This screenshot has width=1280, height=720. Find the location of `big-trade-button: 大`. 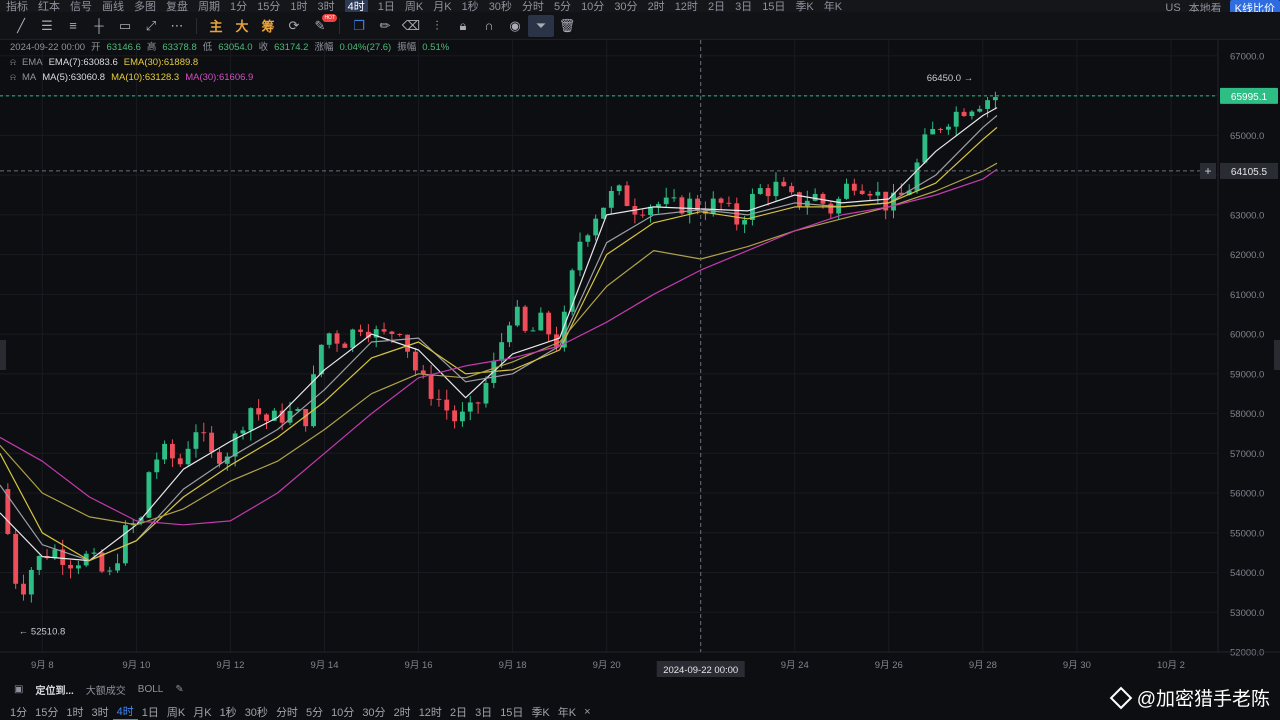

big-trade-button: 大 is located at coordinates (242, 26).